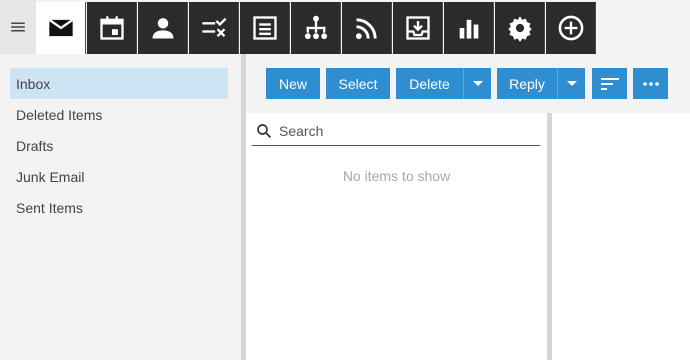 The width and height of the screenshot is (690, 360). I want to click on reply-dropdown-button, so click(571, 83).